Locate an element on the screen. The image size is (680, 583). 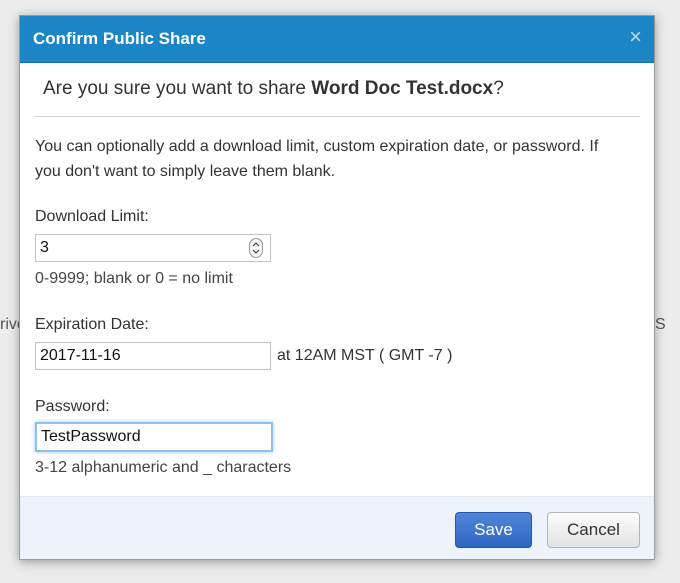
expiration-timezone-text: at 12AM MST ( GMT -7 ) is located at coordinates (365, 355).